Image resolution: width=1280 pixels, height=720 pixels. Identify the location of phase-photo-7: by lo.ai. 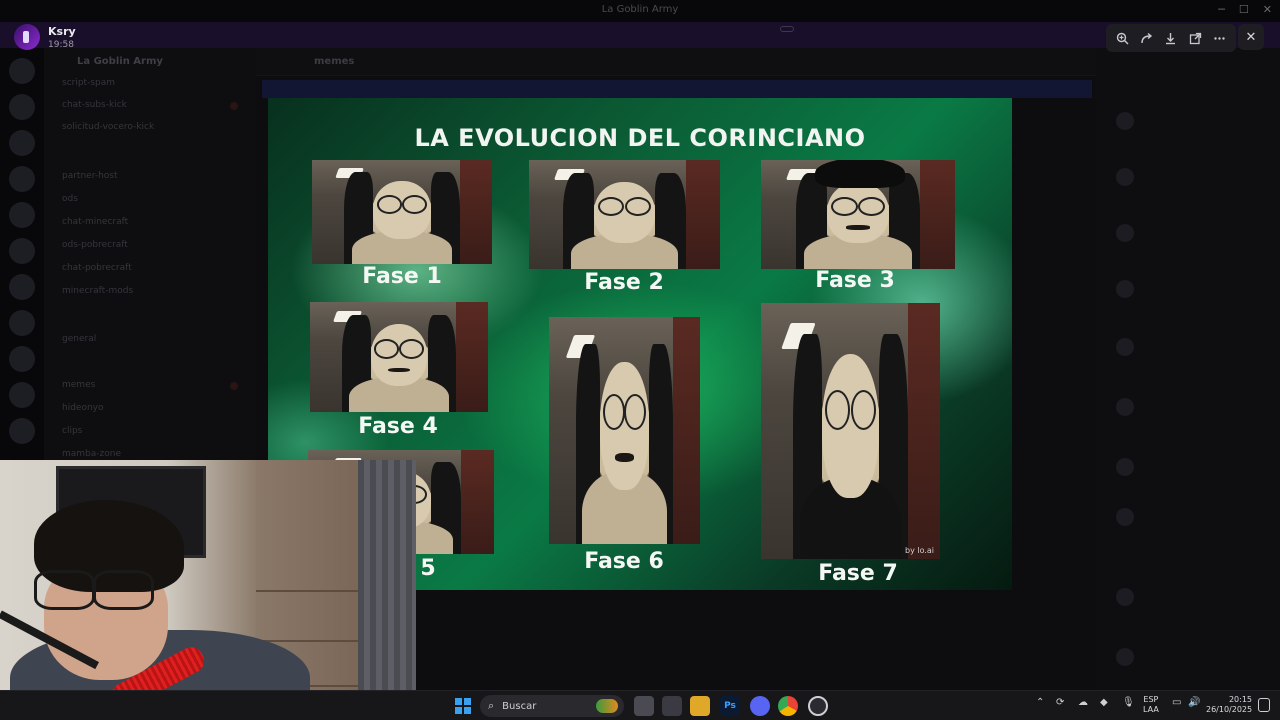
(850, 431).